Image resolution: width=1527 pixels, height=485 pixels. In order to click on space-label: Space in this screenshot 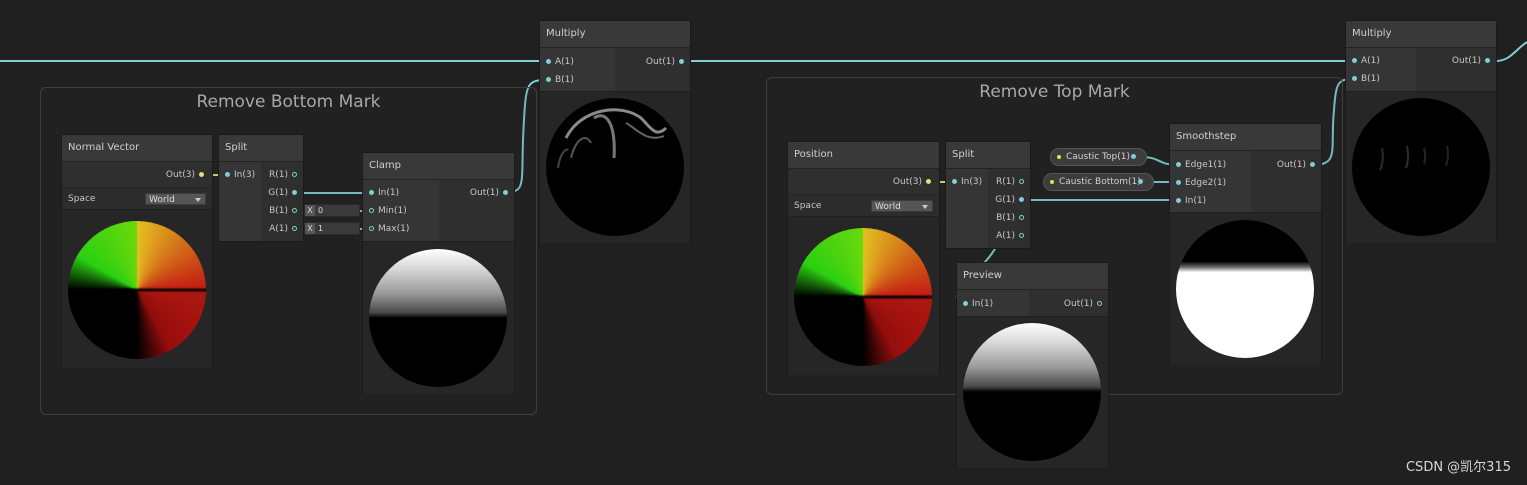, I will do `click(82, 199)`.